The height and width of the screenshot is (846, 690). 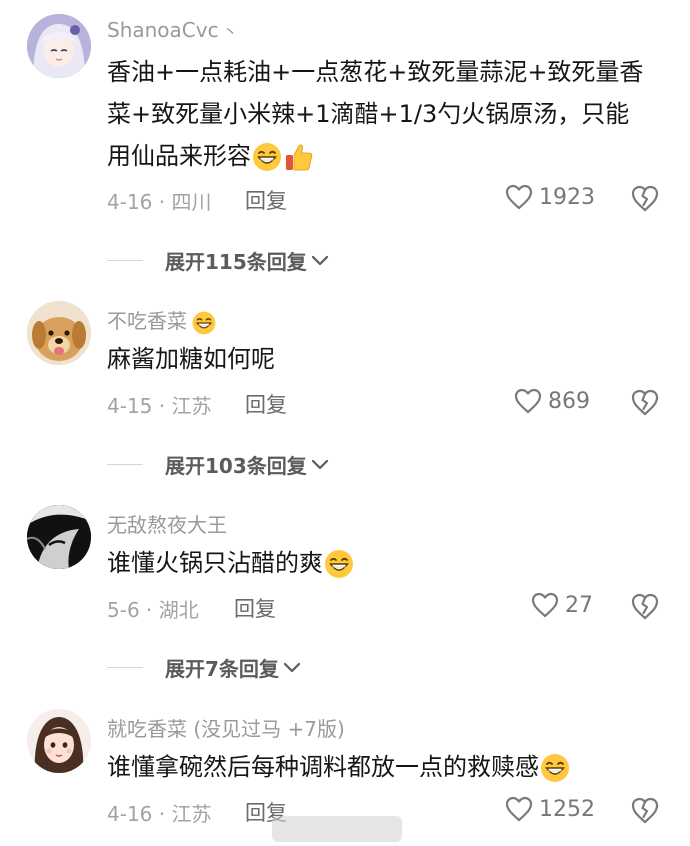 What do you see at coordinates (159, 814) in the screenshot?
I see `comment-date-location: 4-16 · 江苏` at bounding box center [159, 814].